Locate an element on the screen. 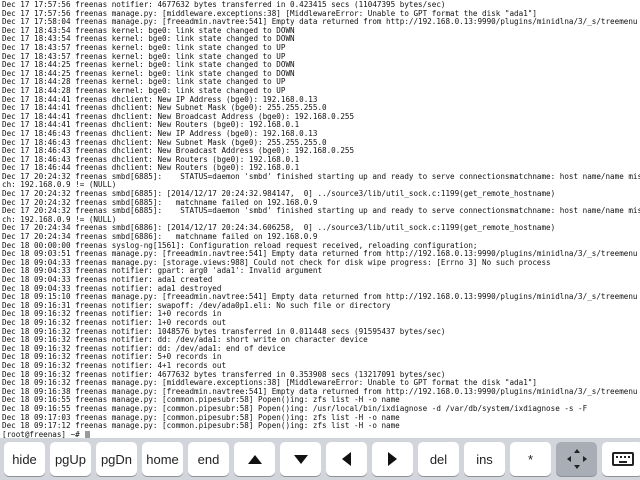 This screenshot has height=480, width=640. asterisk-key: * is located at coordinates (530, 459).